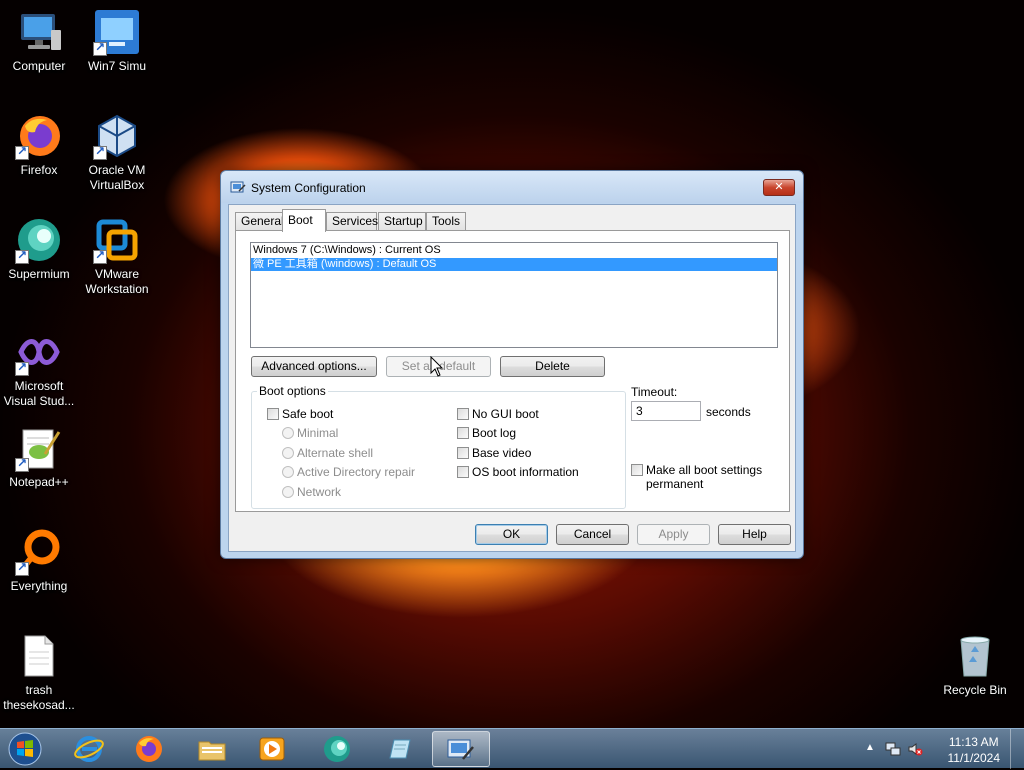 The height and width of the screenshot is (770, 1024). What do you see at coordinates (779, 187) in the screenshot?
I see `close-button: ✕` at bounding box center [779, 187].